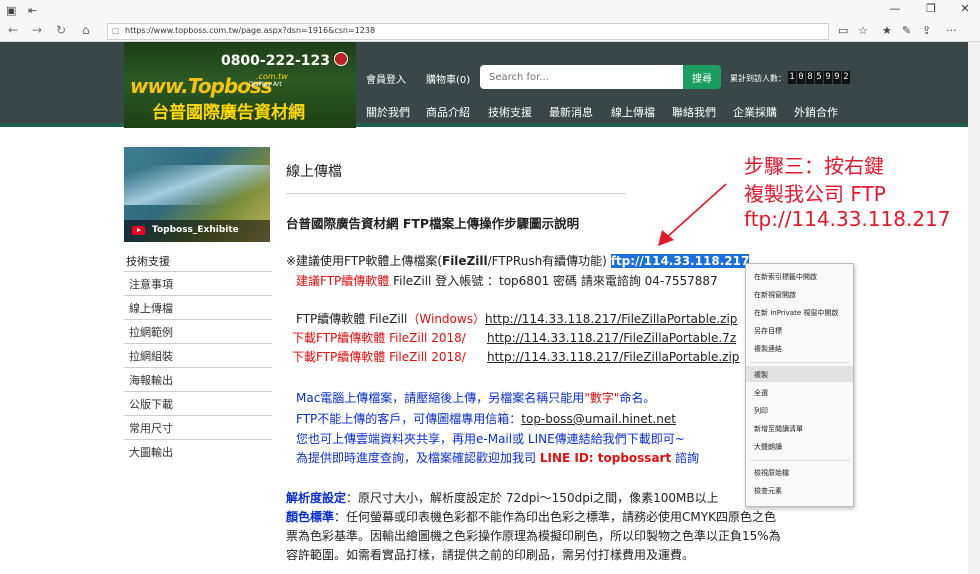  What do you see at coordinates (341, 59) in the screenshot?
I see `logo-badge-icon` at bounding box center [341, 59].